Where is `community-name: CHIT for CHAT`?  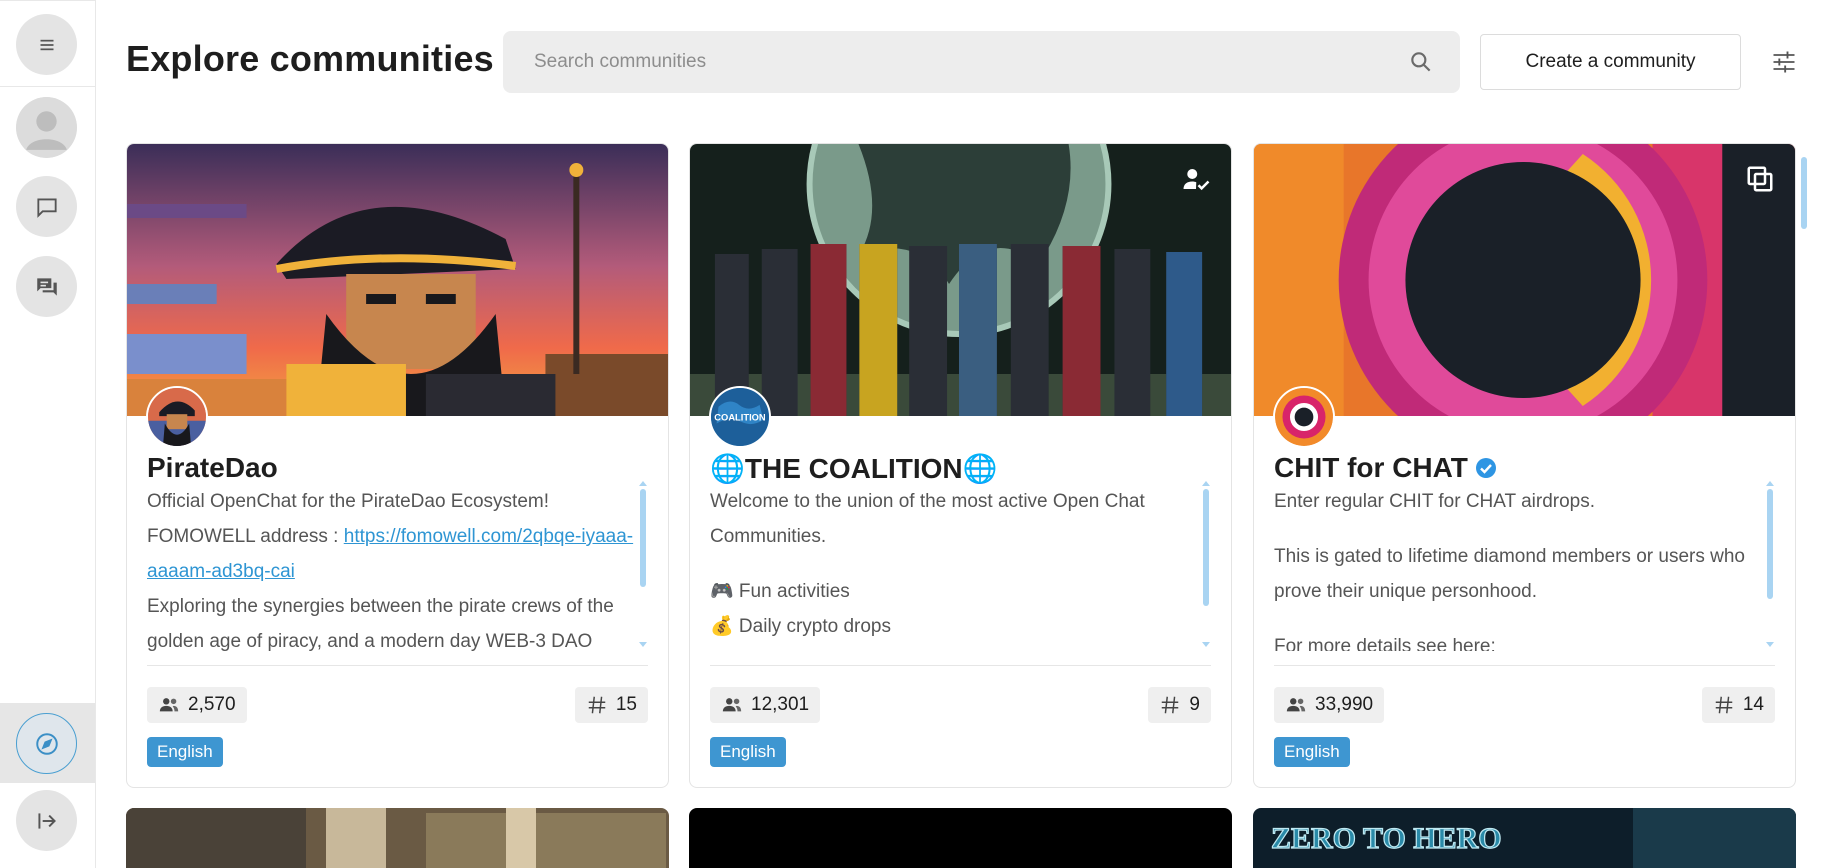 community-name: CHIT for CHAT is located at coordinates (1386, 468).